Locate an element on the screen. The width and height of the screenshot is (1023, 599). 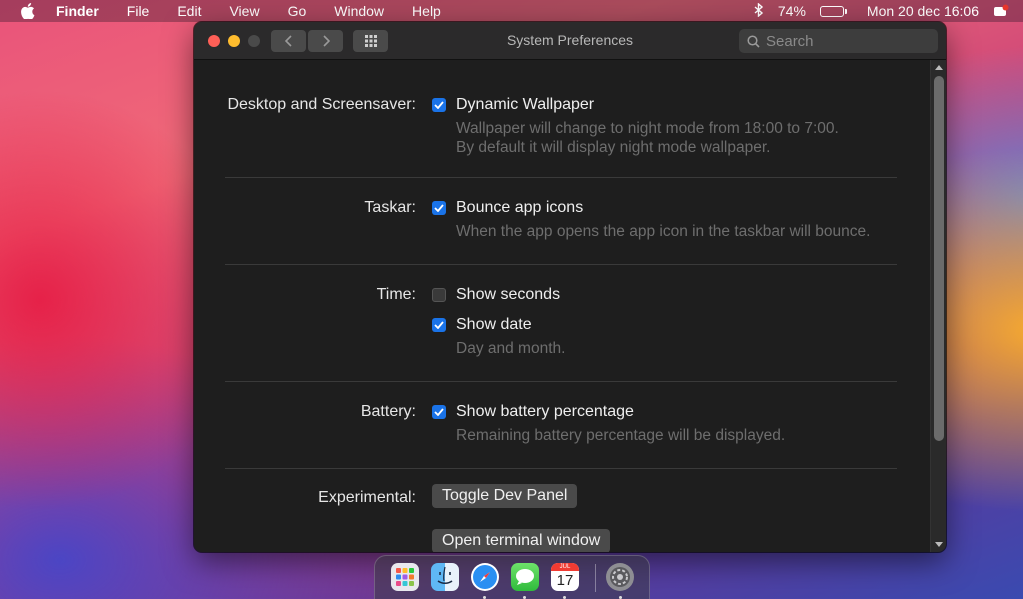
checkbox-unchecked is located at coordinates (439, 295).